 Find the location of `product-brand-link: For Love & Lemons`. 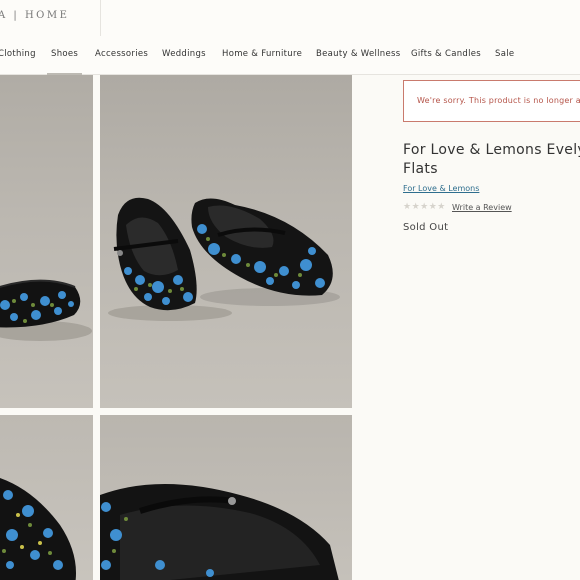

product-brand-link: For Love & Lemons is located at coordinates (441, 188).